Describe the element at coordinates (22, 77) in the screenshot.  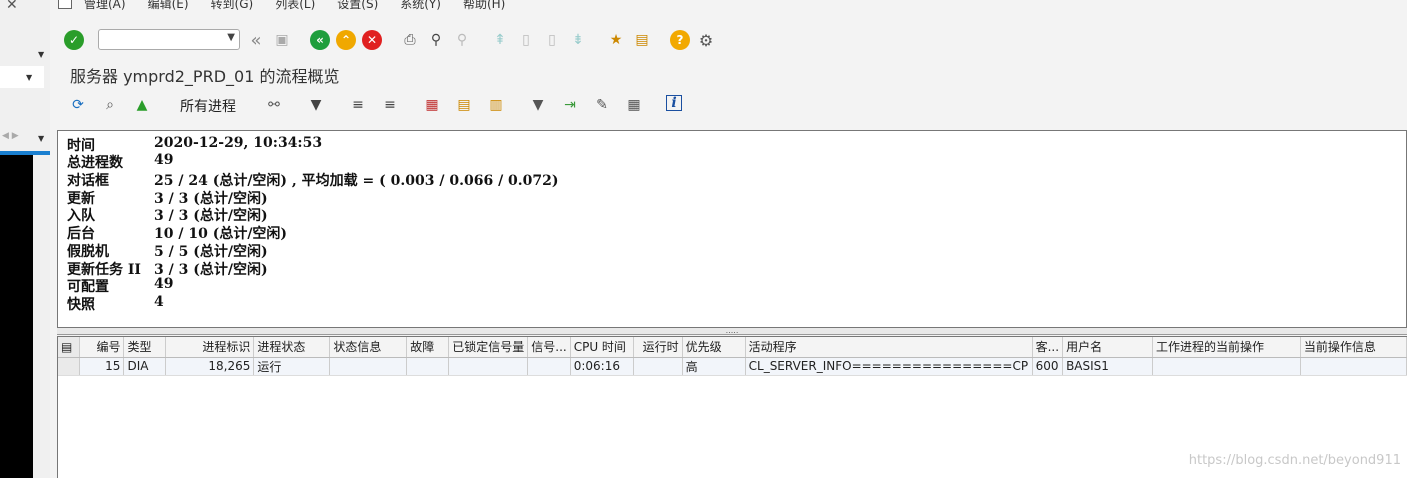
I see `left-dropdown` at that location.